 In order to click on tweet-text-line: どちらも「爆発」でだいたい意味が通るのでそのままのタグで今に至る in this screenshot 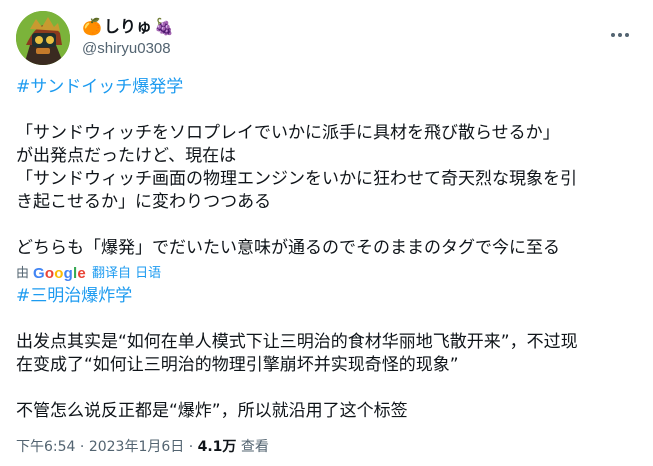, I will do `click(288, 248)`.